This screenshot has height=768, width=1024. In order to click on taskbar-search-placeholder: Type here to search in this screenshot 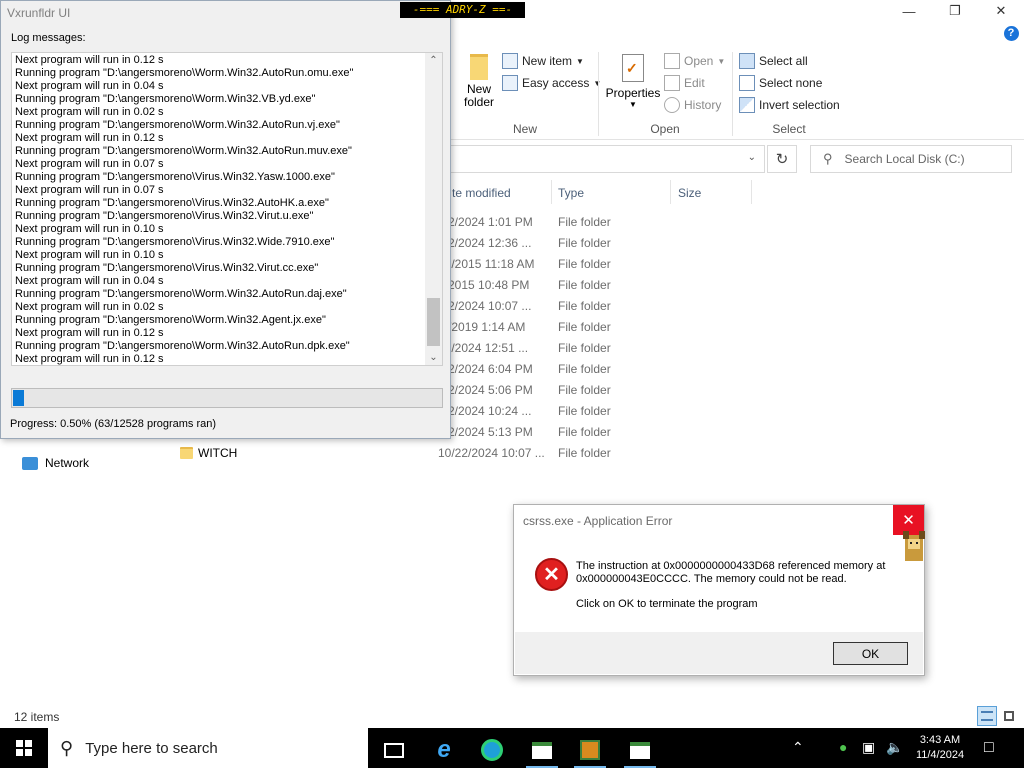, I will do `click(151, 748)`.